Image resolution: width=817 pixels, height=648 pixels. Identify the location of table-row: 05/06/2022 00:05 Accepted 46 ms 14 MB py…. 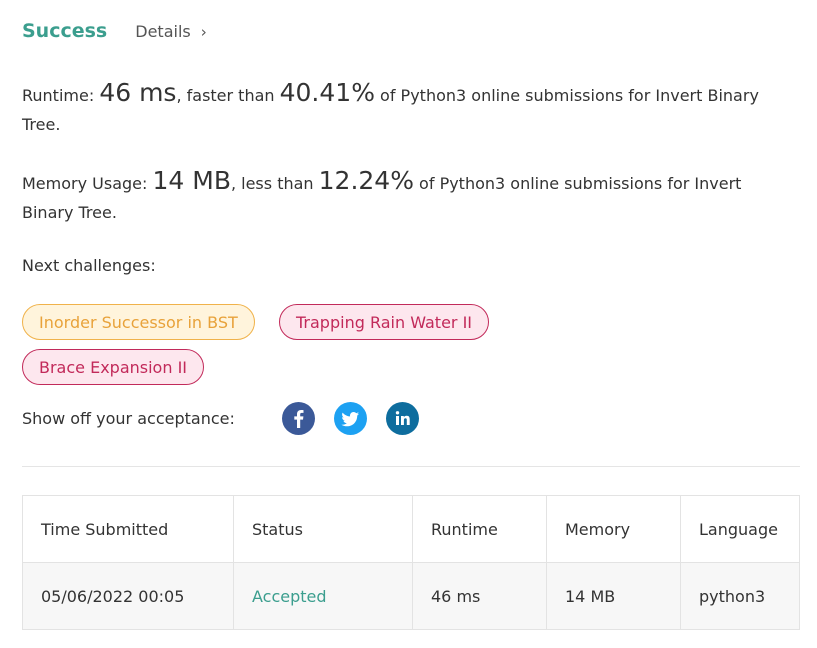
(411, 596).